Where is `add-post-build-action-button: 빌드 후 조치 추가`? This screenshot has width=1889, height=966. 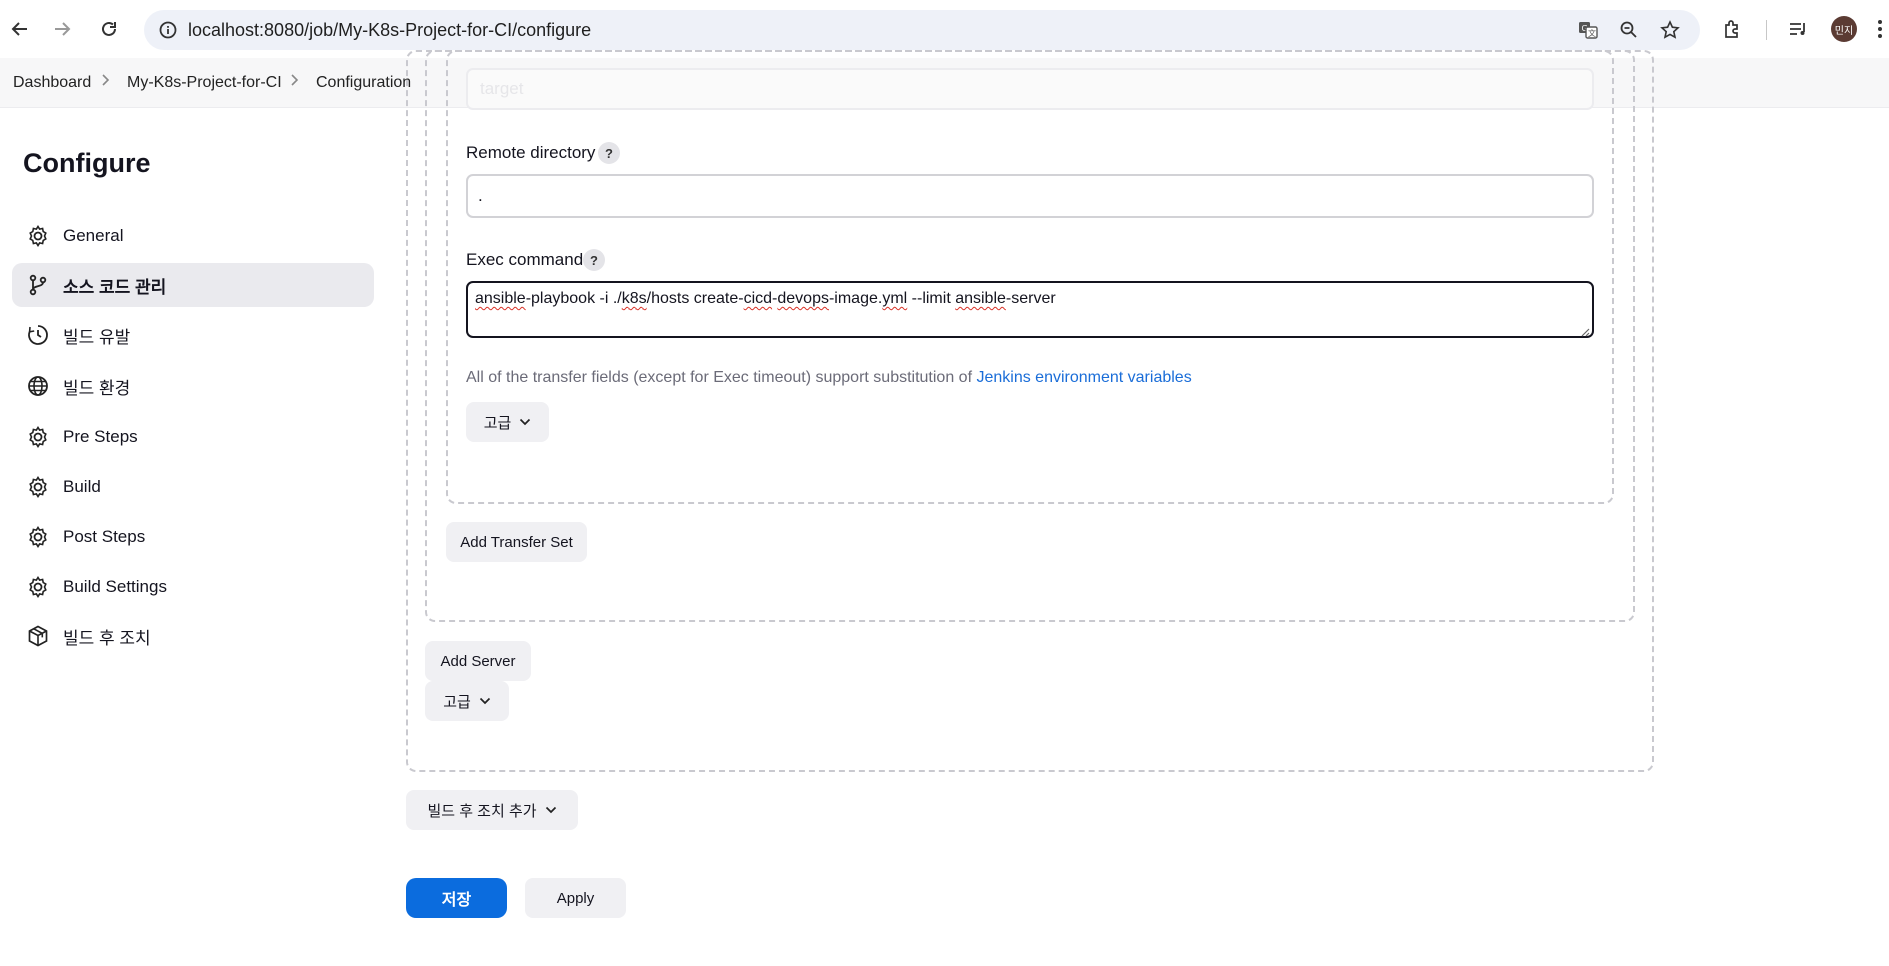
add-post-build-action-button: 빌드 후 조치 추가 is located at coordinates (492, 810).